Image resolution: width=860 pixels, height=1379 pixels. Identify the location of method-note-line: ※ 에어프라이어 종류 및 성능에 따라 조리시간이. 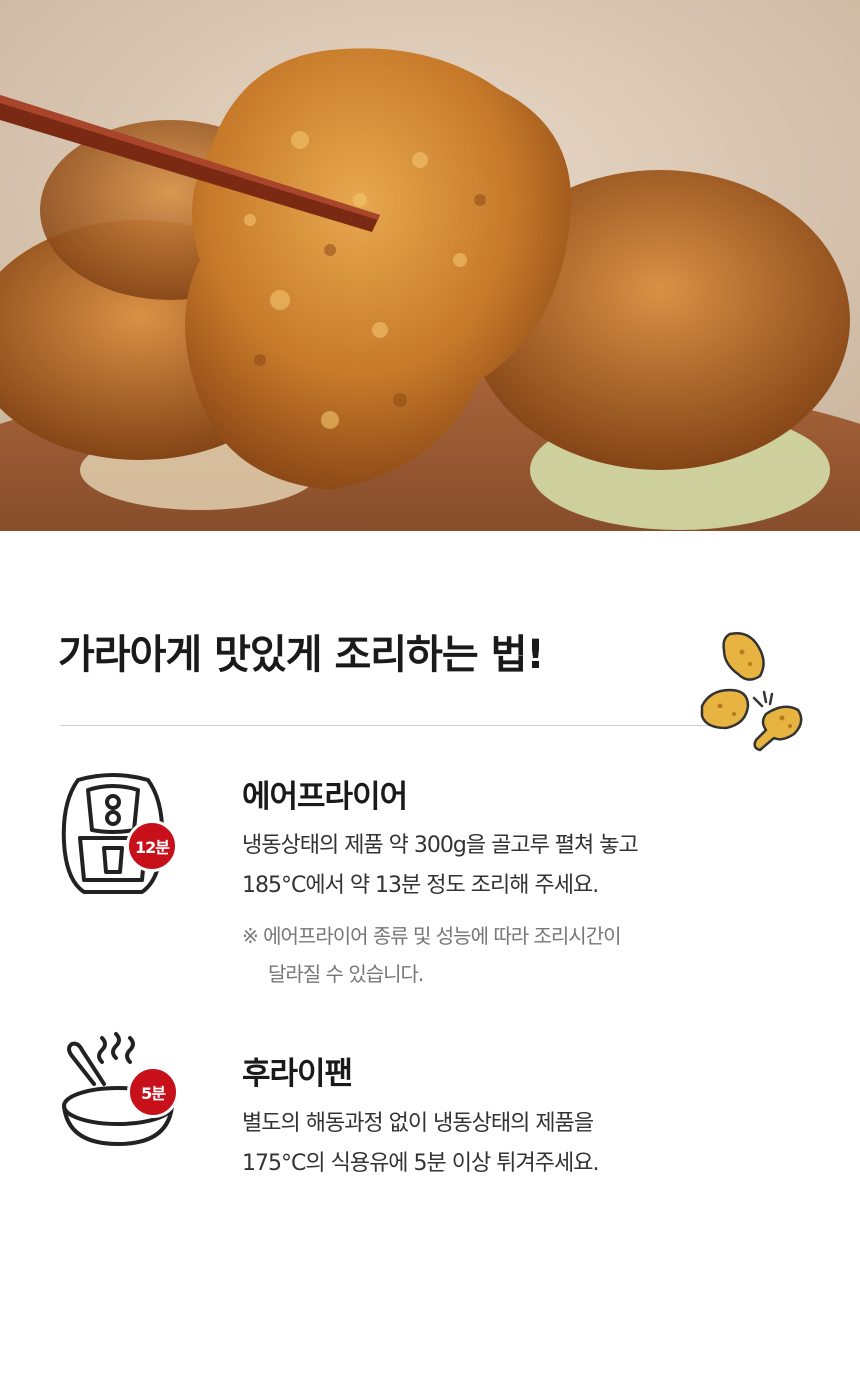
(432, 936).